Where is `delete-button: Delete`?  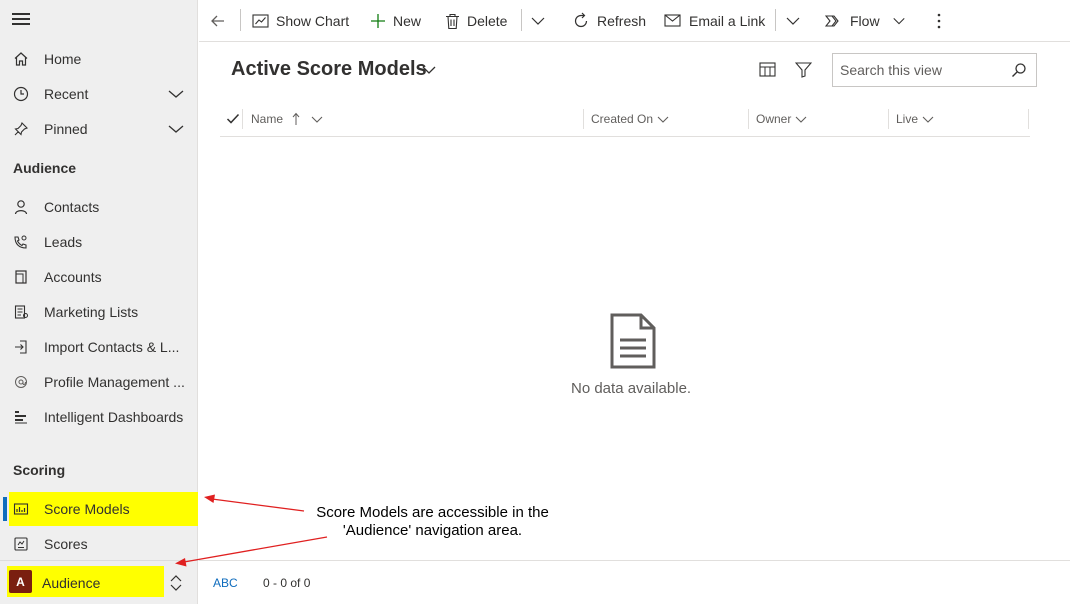
delete-button: Delete is located at coordinates (476, 21).